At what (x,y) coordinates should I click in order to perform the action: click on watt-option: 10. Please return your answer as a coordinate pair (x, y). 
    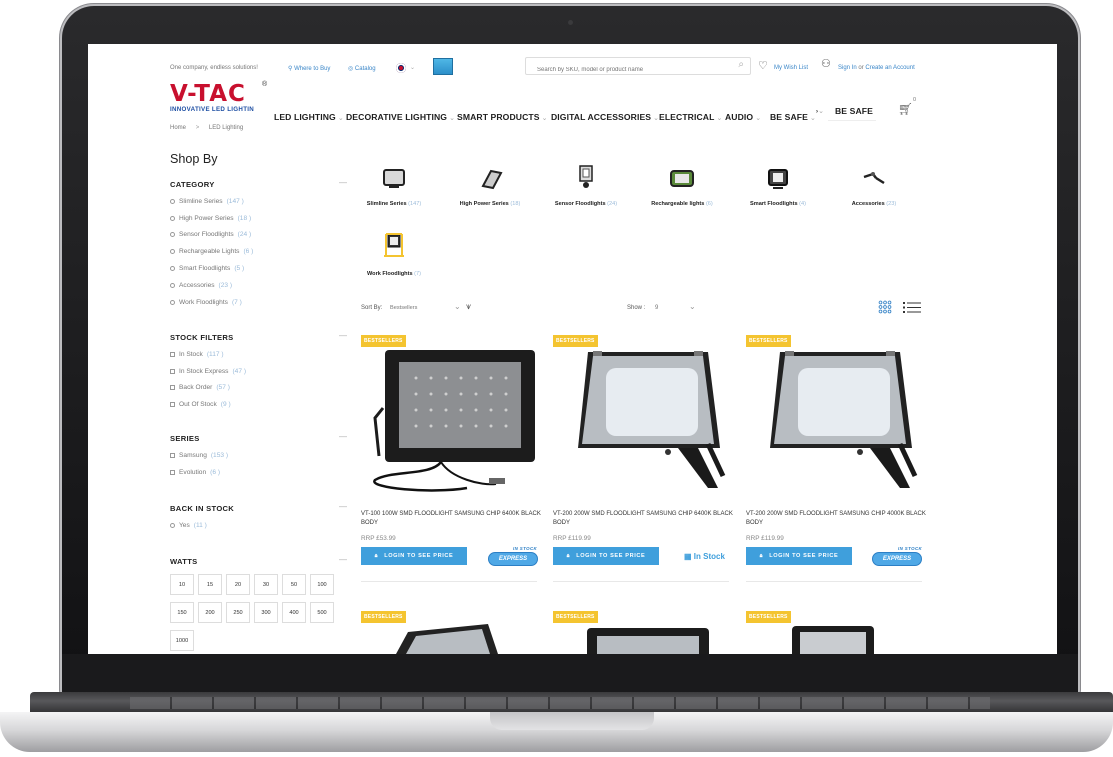
    Looking at the image, I should click on (182, 584).